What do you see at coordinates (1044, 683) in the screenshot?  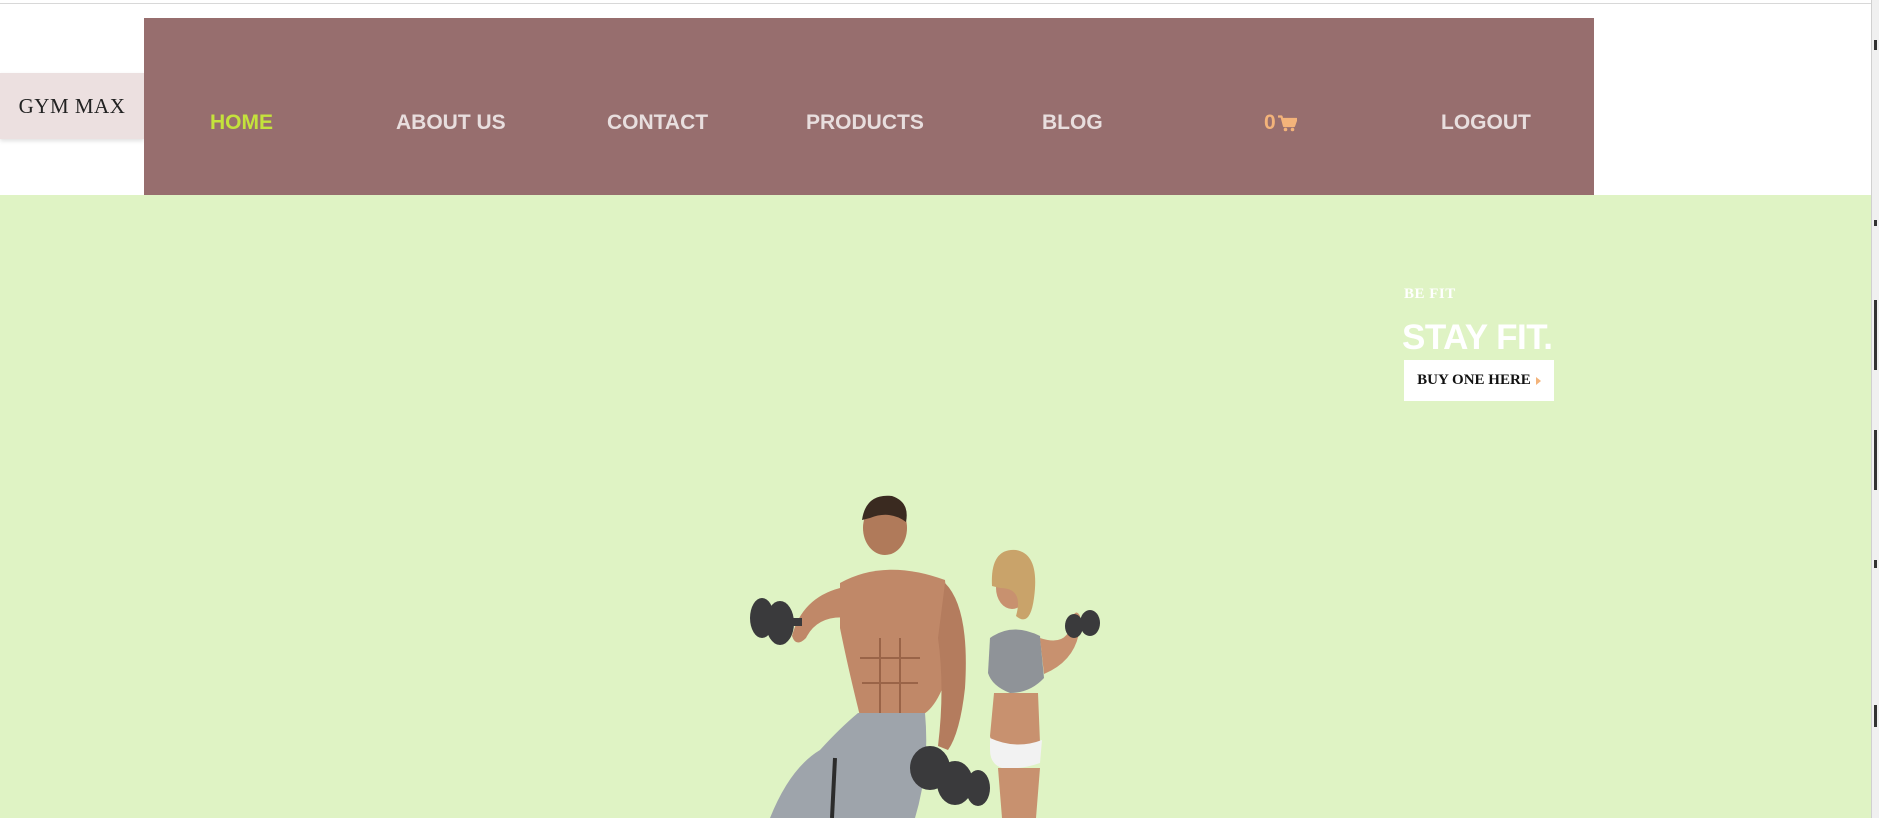 I see `woman-figure` at bounding box center [1044, 683].